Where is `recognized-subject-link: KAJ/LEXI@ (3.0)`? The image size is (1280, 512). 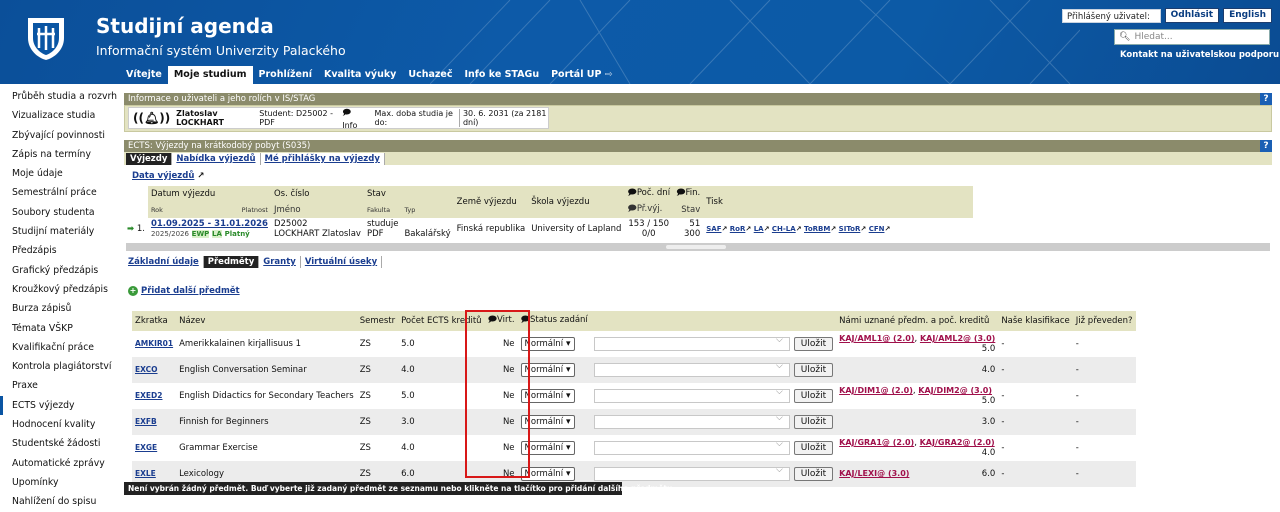 recognized-subject-link: KAJ/LEXI@ (3.0) is located at coordinates (874, 473).